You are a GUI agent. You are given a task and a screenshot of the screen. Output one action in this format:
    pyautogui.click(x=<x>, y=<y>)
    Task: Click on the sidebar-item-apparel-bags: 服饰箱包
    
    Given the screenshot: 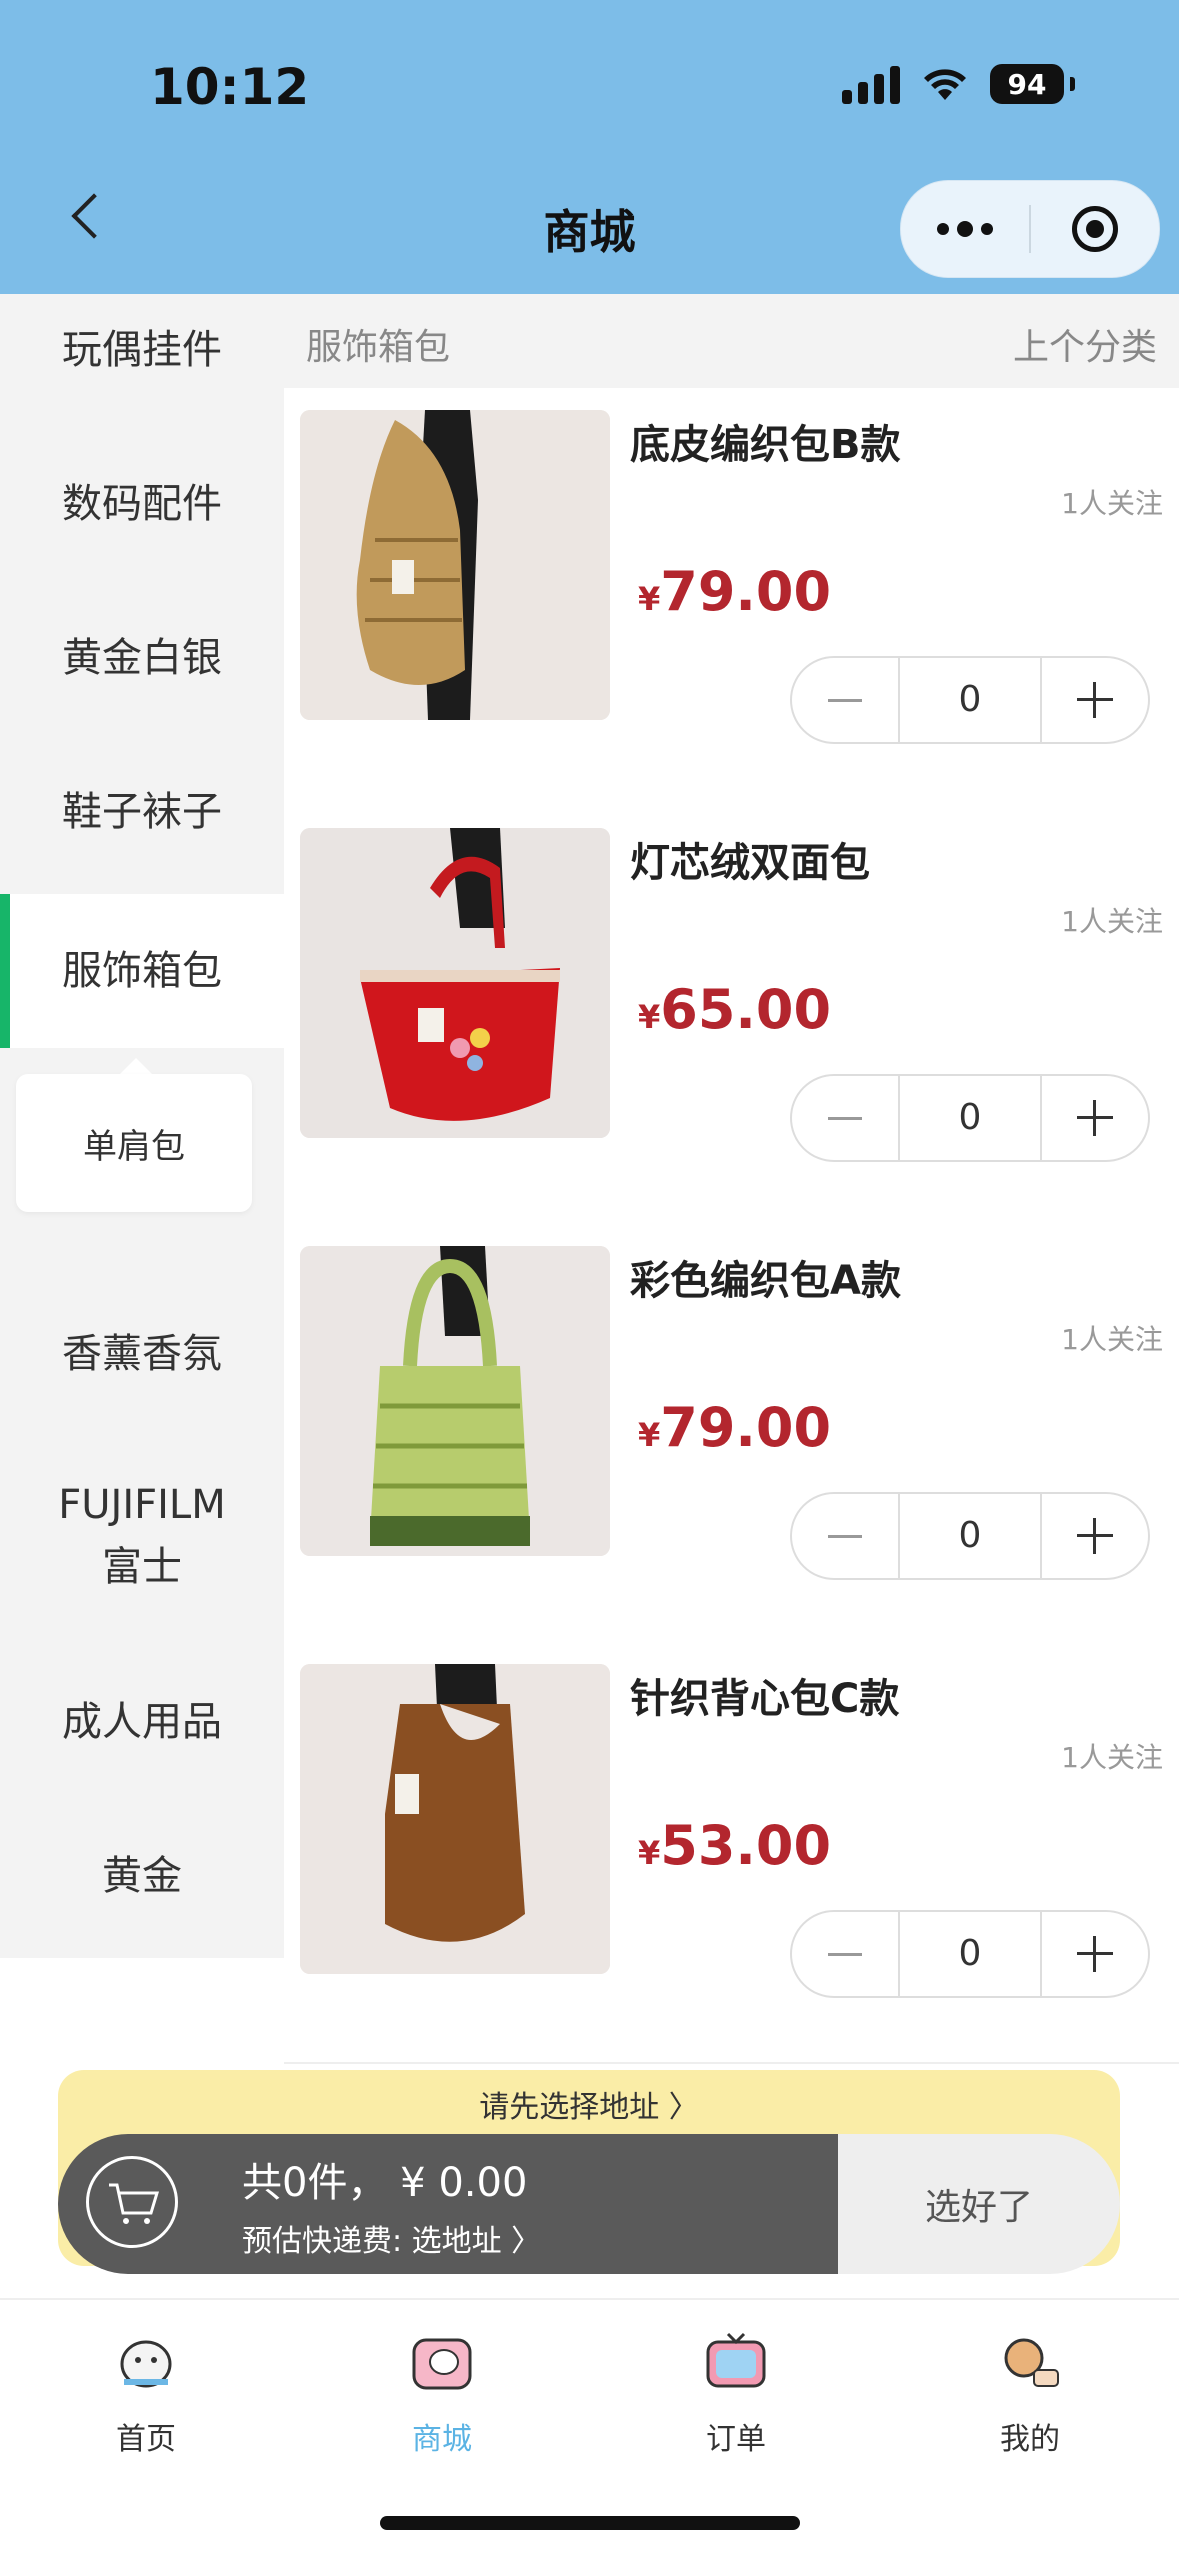 What is the action you would take?
    pyautogui.click(x=142, y=971)
    